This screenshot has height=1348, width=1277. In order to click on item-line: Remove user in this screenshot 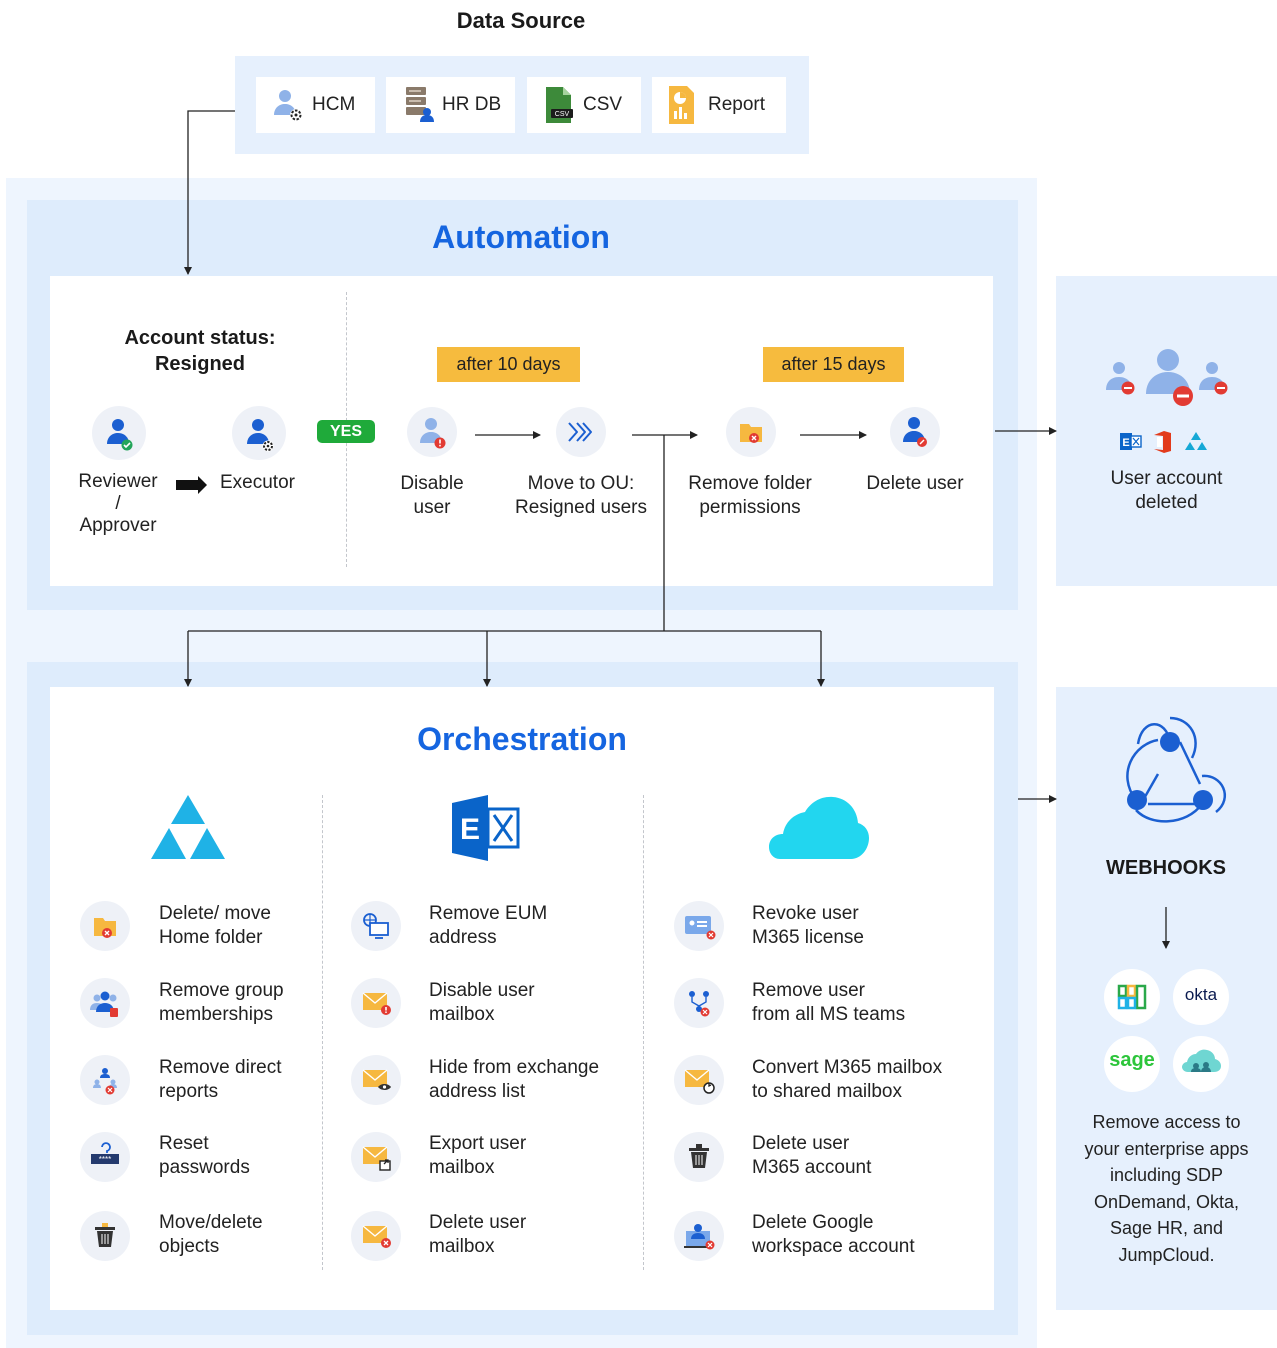, I will do `click(808, 990)`.